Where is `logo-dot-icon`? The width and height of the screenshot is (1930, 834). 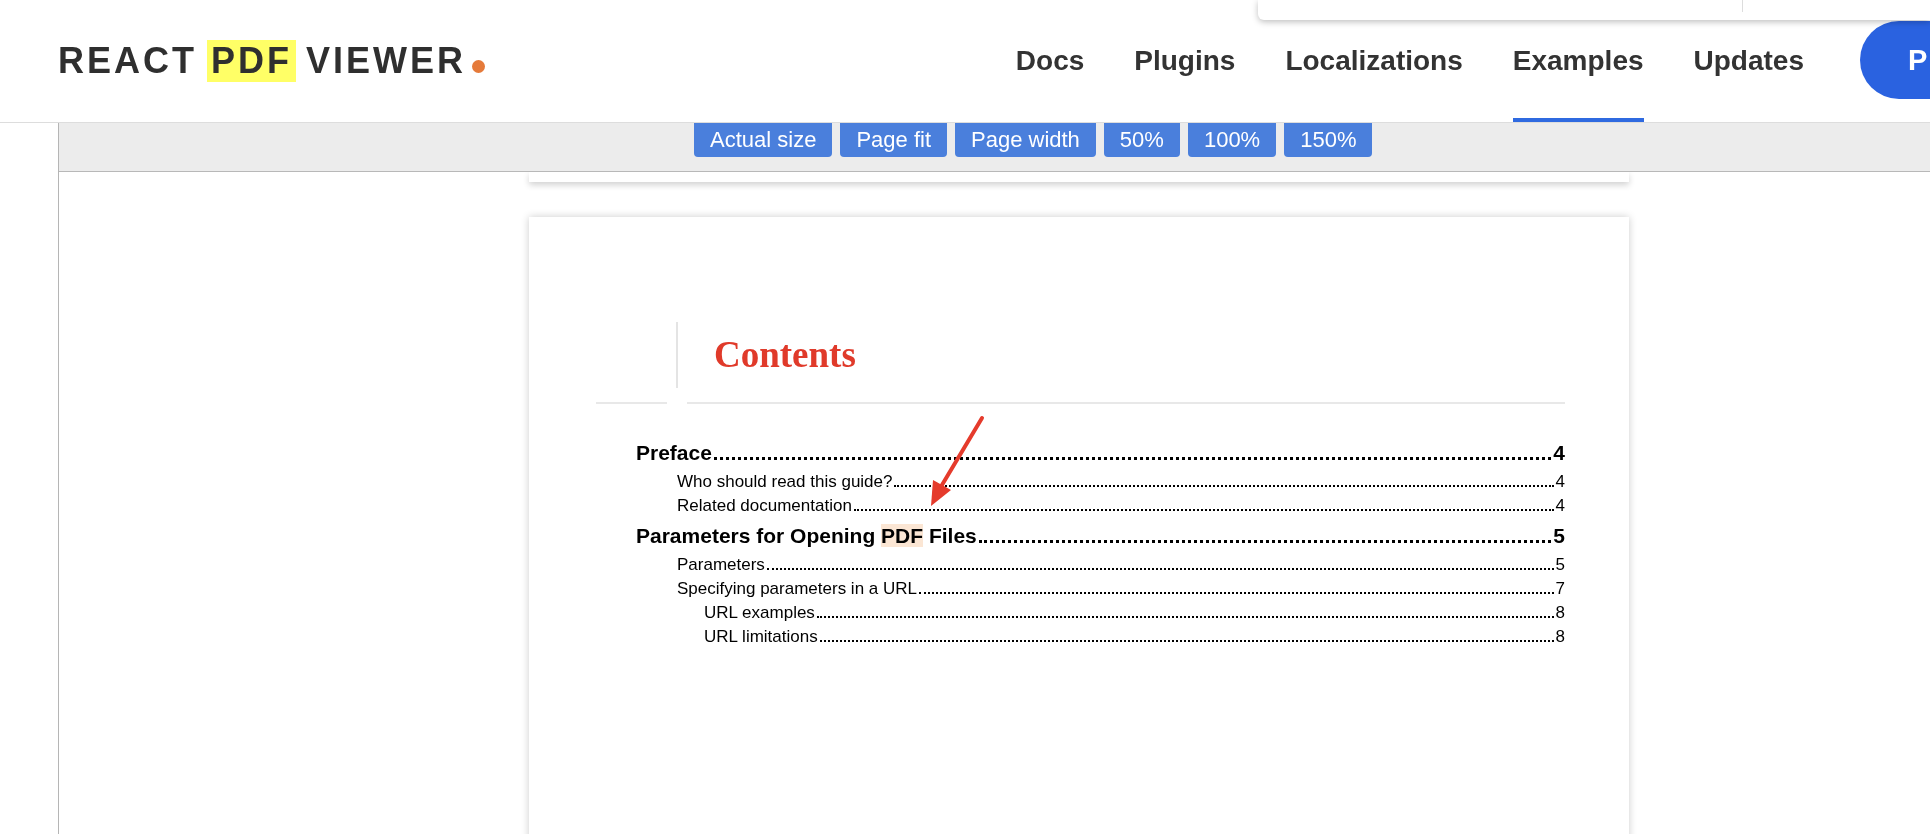 logo-dot-icon is located at coordinates (478, 66).